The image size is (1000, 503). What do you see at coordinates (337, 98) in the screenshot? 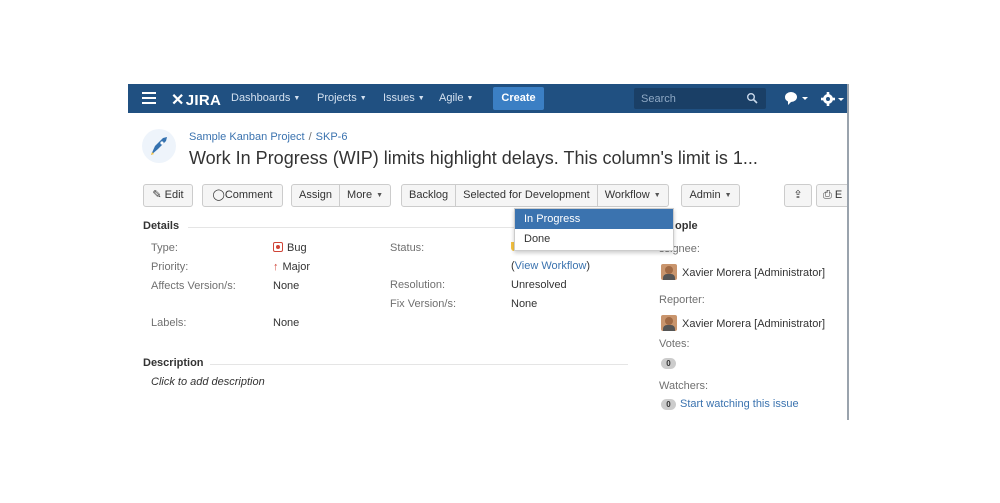
I see `nav-projects-label: Projects` at bounding box center [337, 98].